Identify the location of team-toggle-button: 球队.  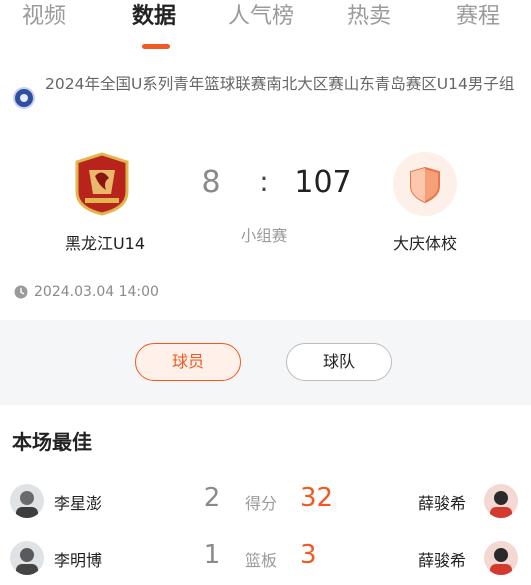
(339, 362).